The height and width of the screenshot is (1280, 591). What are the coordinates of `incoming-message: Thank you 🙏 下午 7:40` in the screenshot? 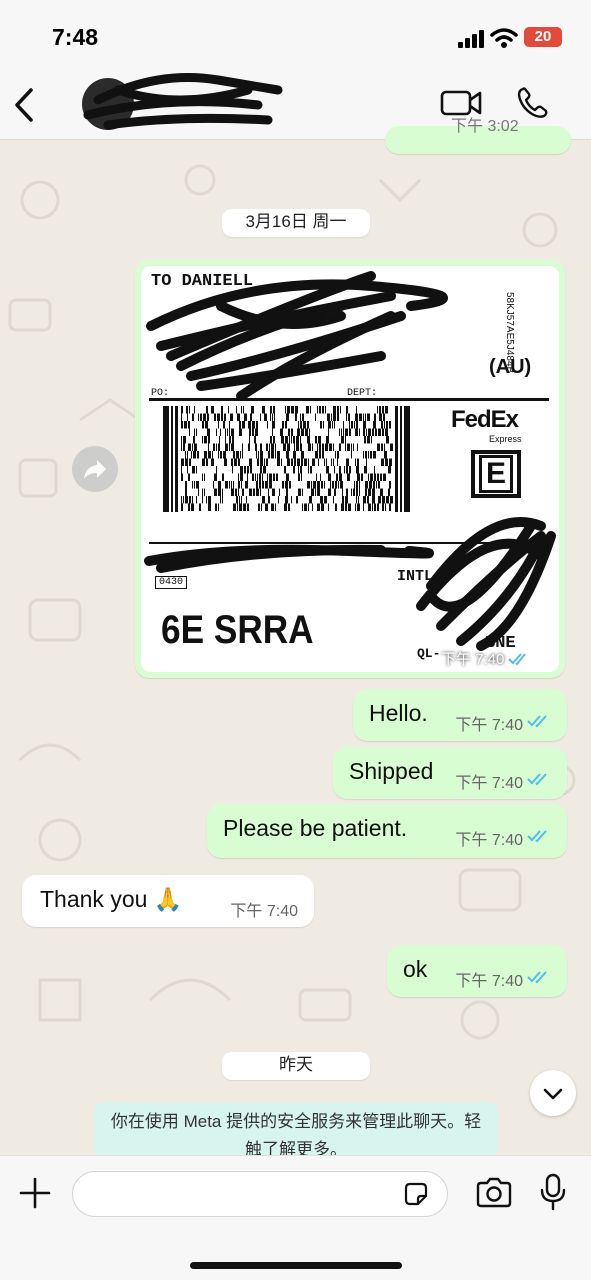 It's located at (168, 901).